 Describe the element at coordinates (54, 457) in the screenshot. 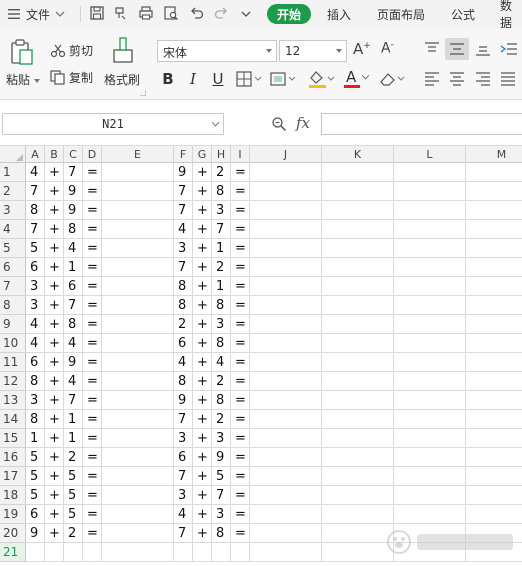

I see `cell-b16: +` at that location.